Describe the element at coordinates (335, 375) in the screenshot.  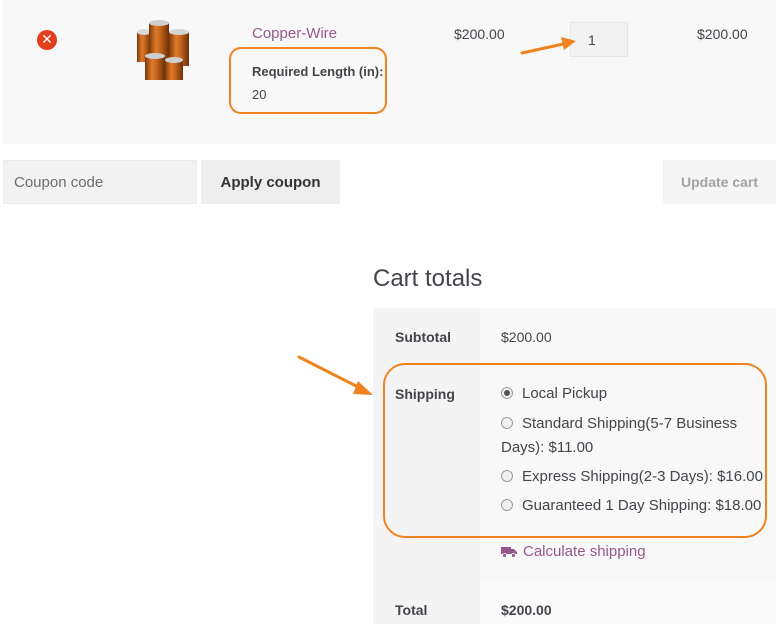
I see `annotation-arrow-shipping` at that location.